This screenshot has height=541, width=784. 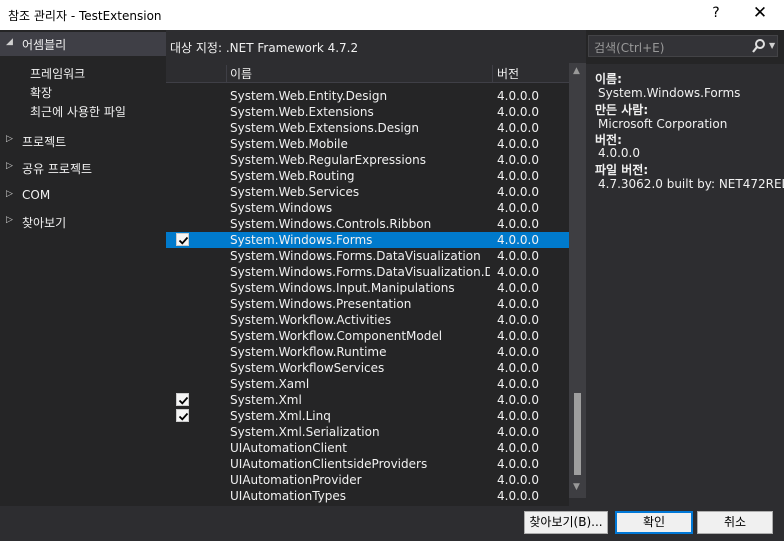 What do you see at coordinates (301, 240) in the screenshot?
I see `assembly-name: System.Windows.Forms` at bounding box center [301, 240].